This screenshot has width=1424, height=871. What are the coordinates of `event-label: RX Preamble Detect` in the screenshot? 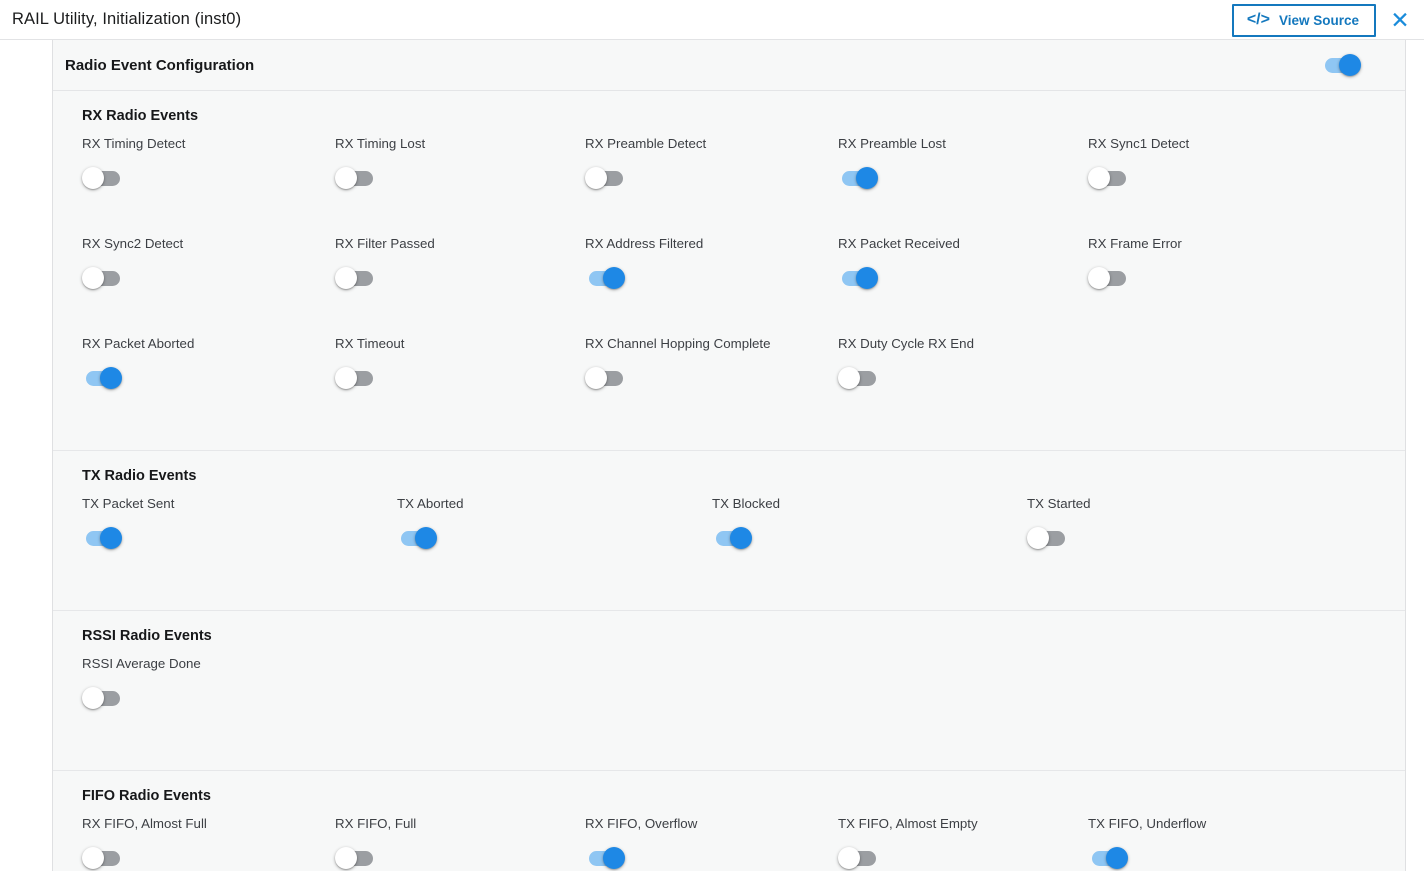 It's located at (646, 143).